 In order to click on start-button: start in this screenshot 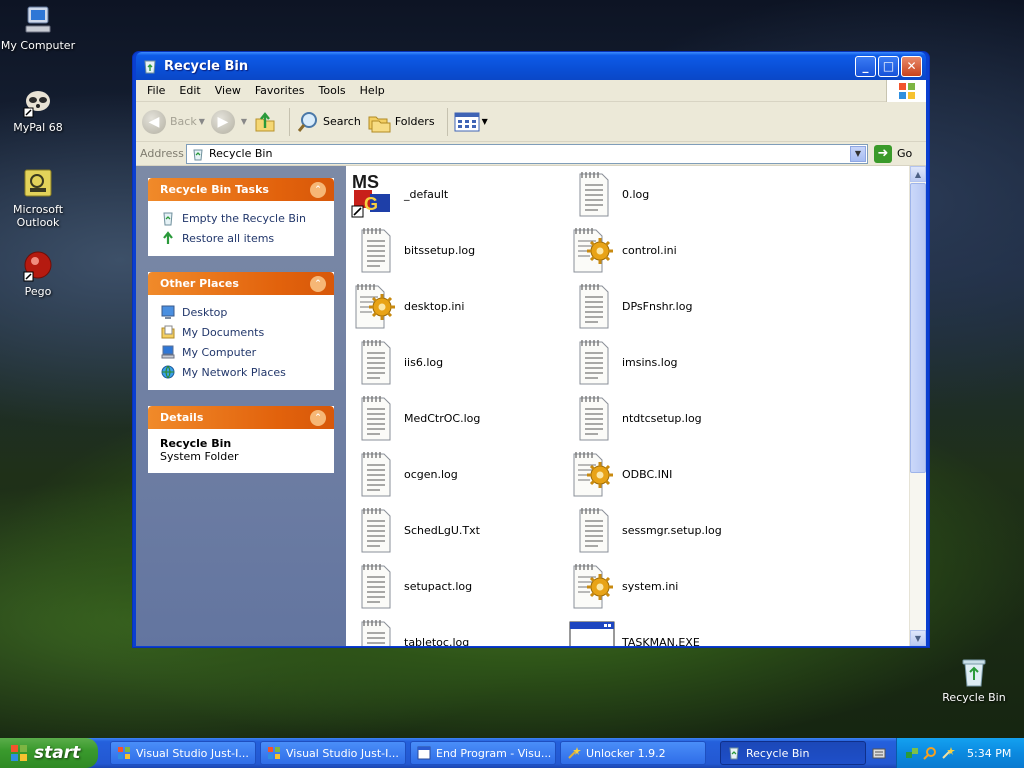, I will do `click(49, 753)`.